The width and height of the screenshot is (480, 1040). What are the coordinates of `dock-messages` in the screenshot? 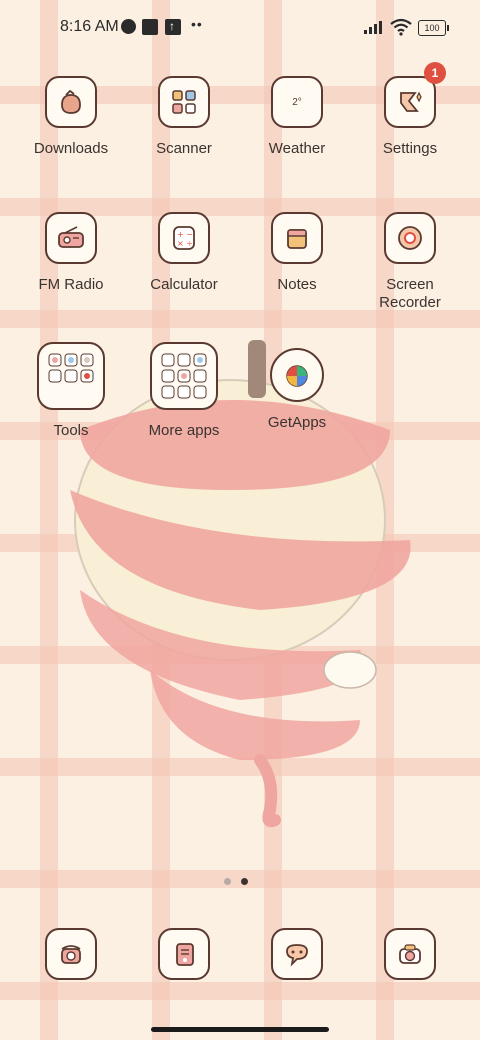 It's located at (297, 954).